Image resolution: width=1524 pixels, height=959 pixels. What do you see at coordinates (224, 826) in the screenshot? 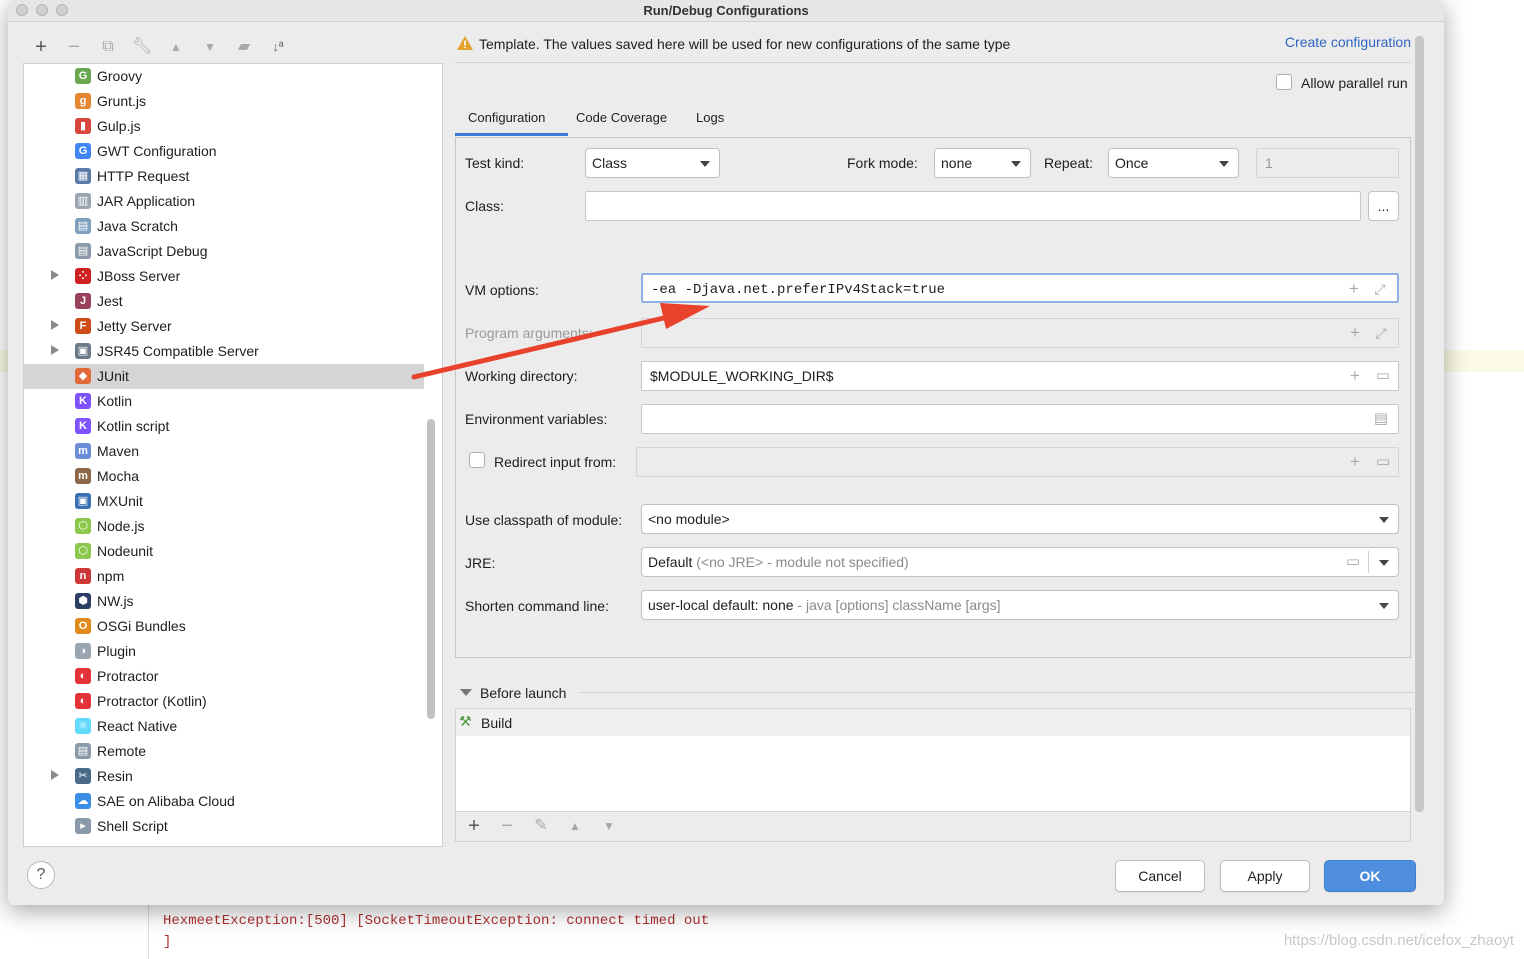
I see `tree-item: ▸ Shell Script` at bounding box center [224, 826].